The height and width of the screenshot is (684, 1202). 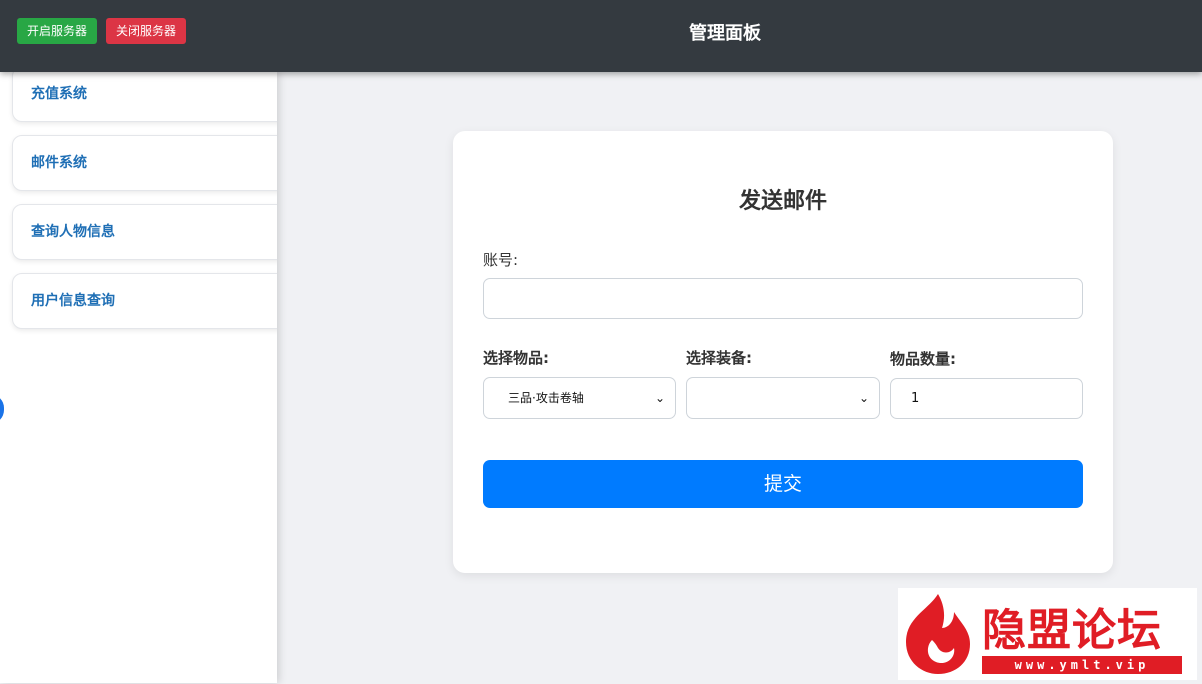 What do you see at coordinates (144, 232) in the screenshot?
I see `sidebar-item-character-query: 查询人物信息` at bounding box center [144, 232].